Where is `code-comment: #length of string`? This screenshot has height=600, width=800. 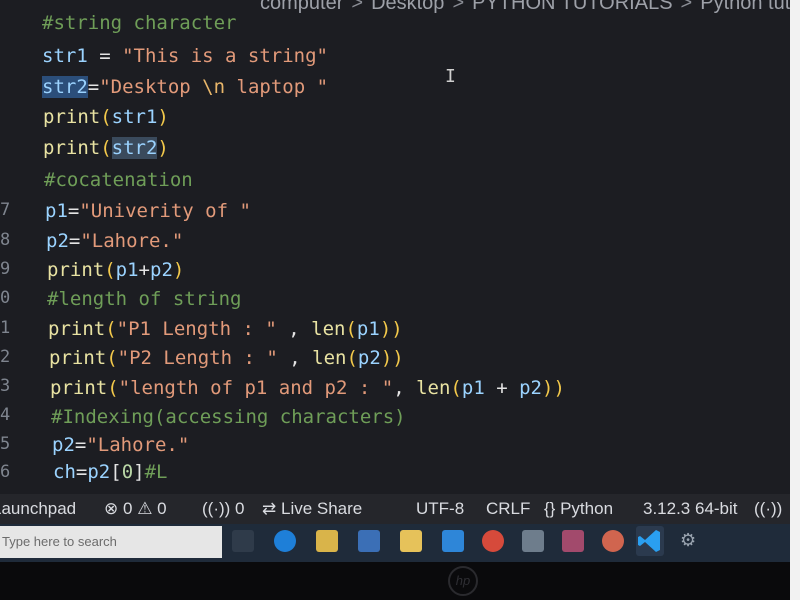
code-comment: #length of string is located at coordinates (144, 299).